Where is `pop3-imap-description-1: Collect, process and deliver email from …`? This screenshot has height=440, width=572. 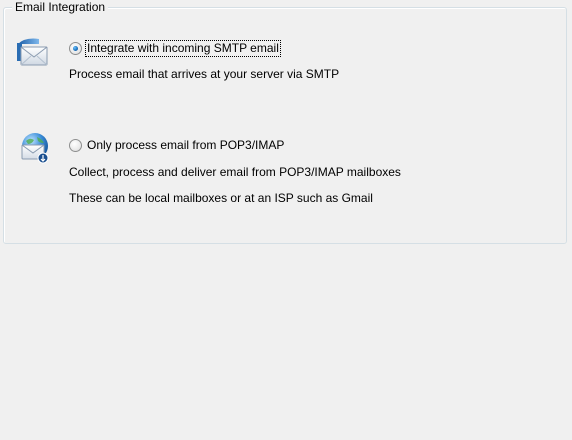
pop3-imap-description-1: Collect, process and deliver email from … is located at coordinates (235, 172).